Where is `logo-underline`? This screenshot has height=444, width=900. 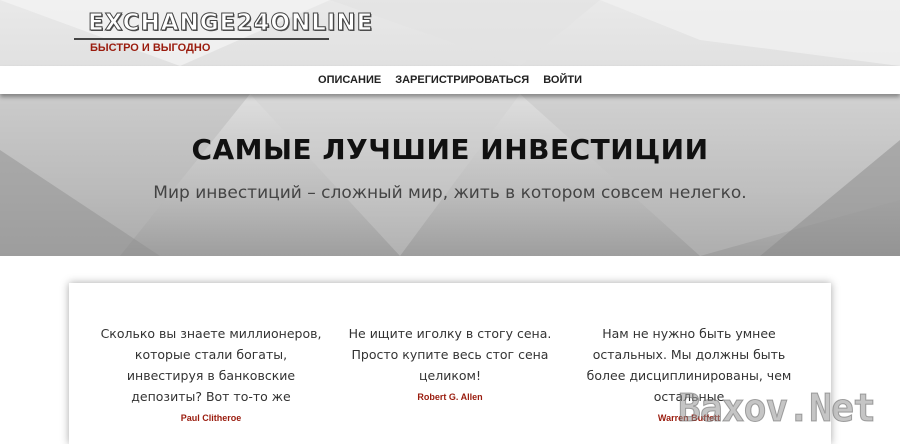 logo-underline is located at coordinates (201, 39).